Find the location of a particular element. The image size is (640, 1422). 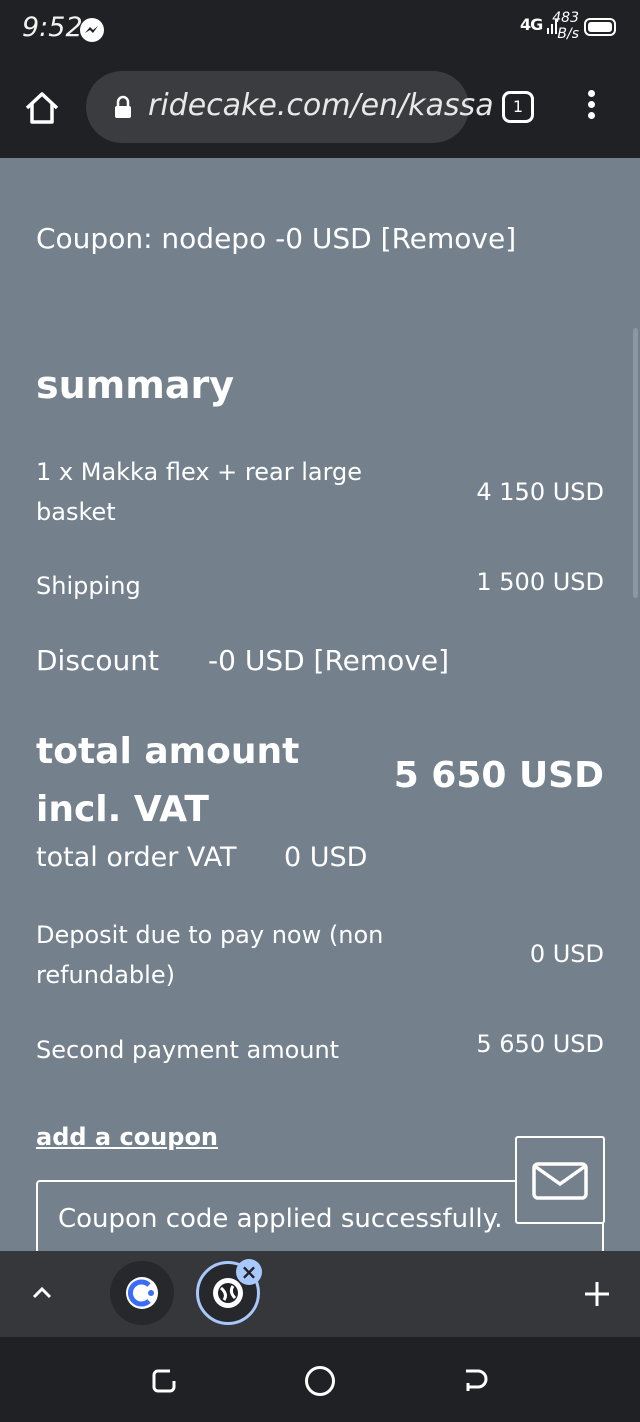

tab-strip: × is located at coordinates (320, 1294).